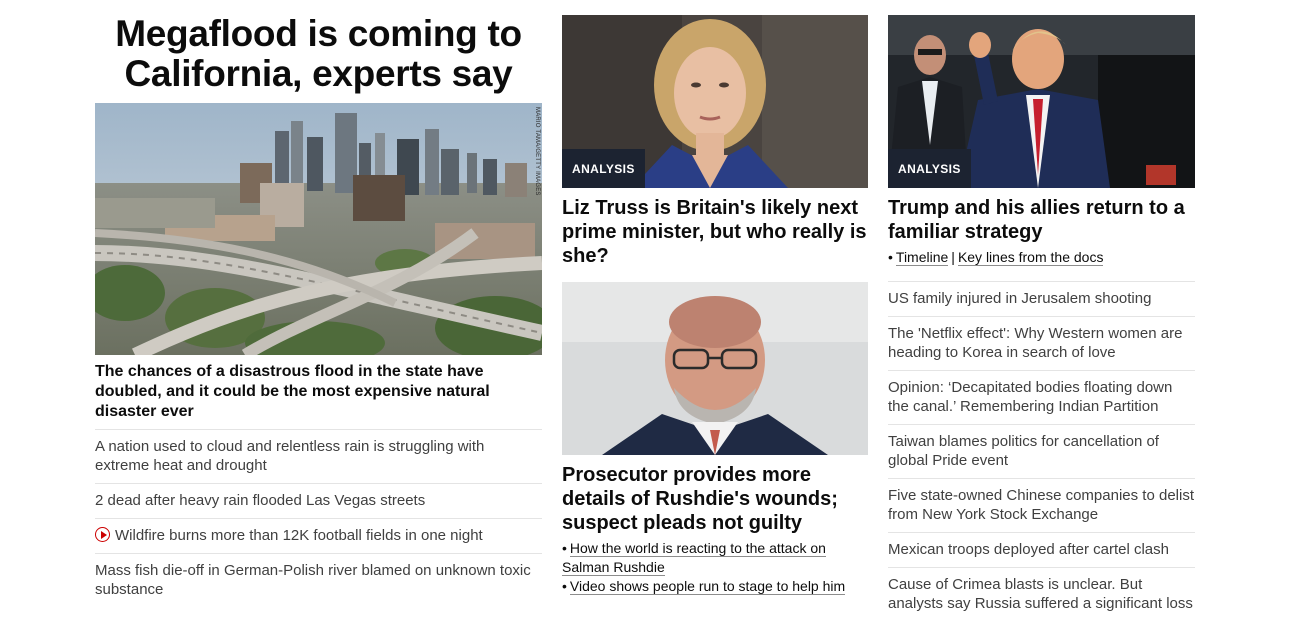 The image size is (1290, 634). I want to click on trump-image: ANALYSIS, so click(1041, 101).